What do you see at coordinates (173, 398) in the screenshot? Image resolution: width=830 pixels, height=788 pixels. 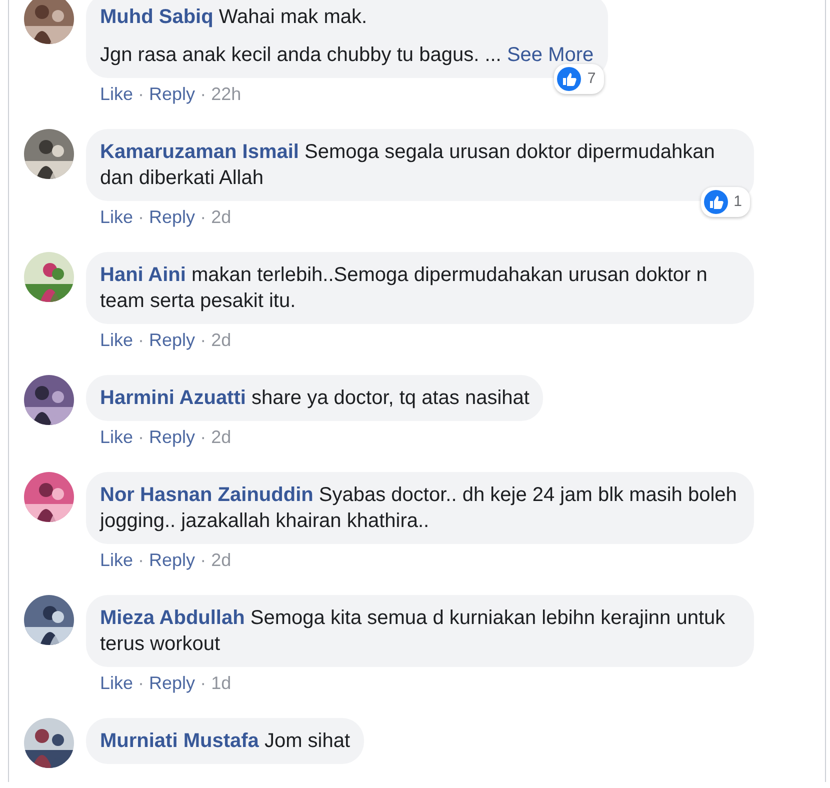 I see `author-link: Harmini Azuatti` at bounding box center [173, 398].